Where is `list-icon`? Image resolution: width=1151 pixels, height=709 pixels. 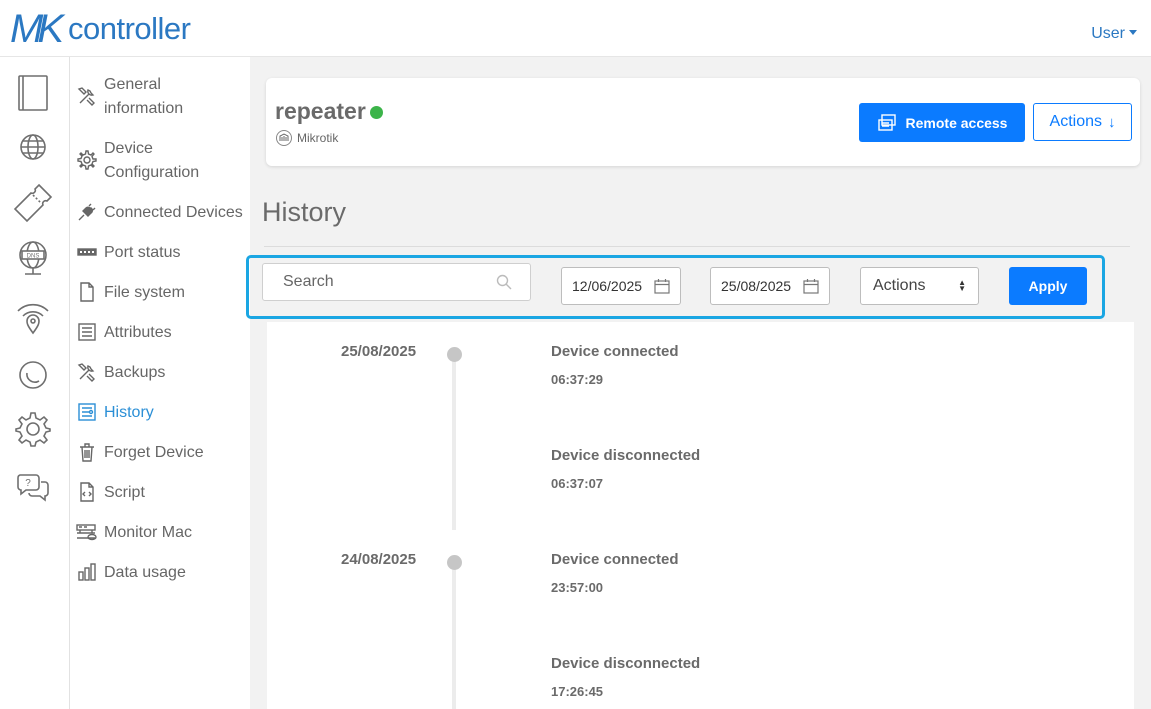 list-icon is located at coordinates (87, 332).